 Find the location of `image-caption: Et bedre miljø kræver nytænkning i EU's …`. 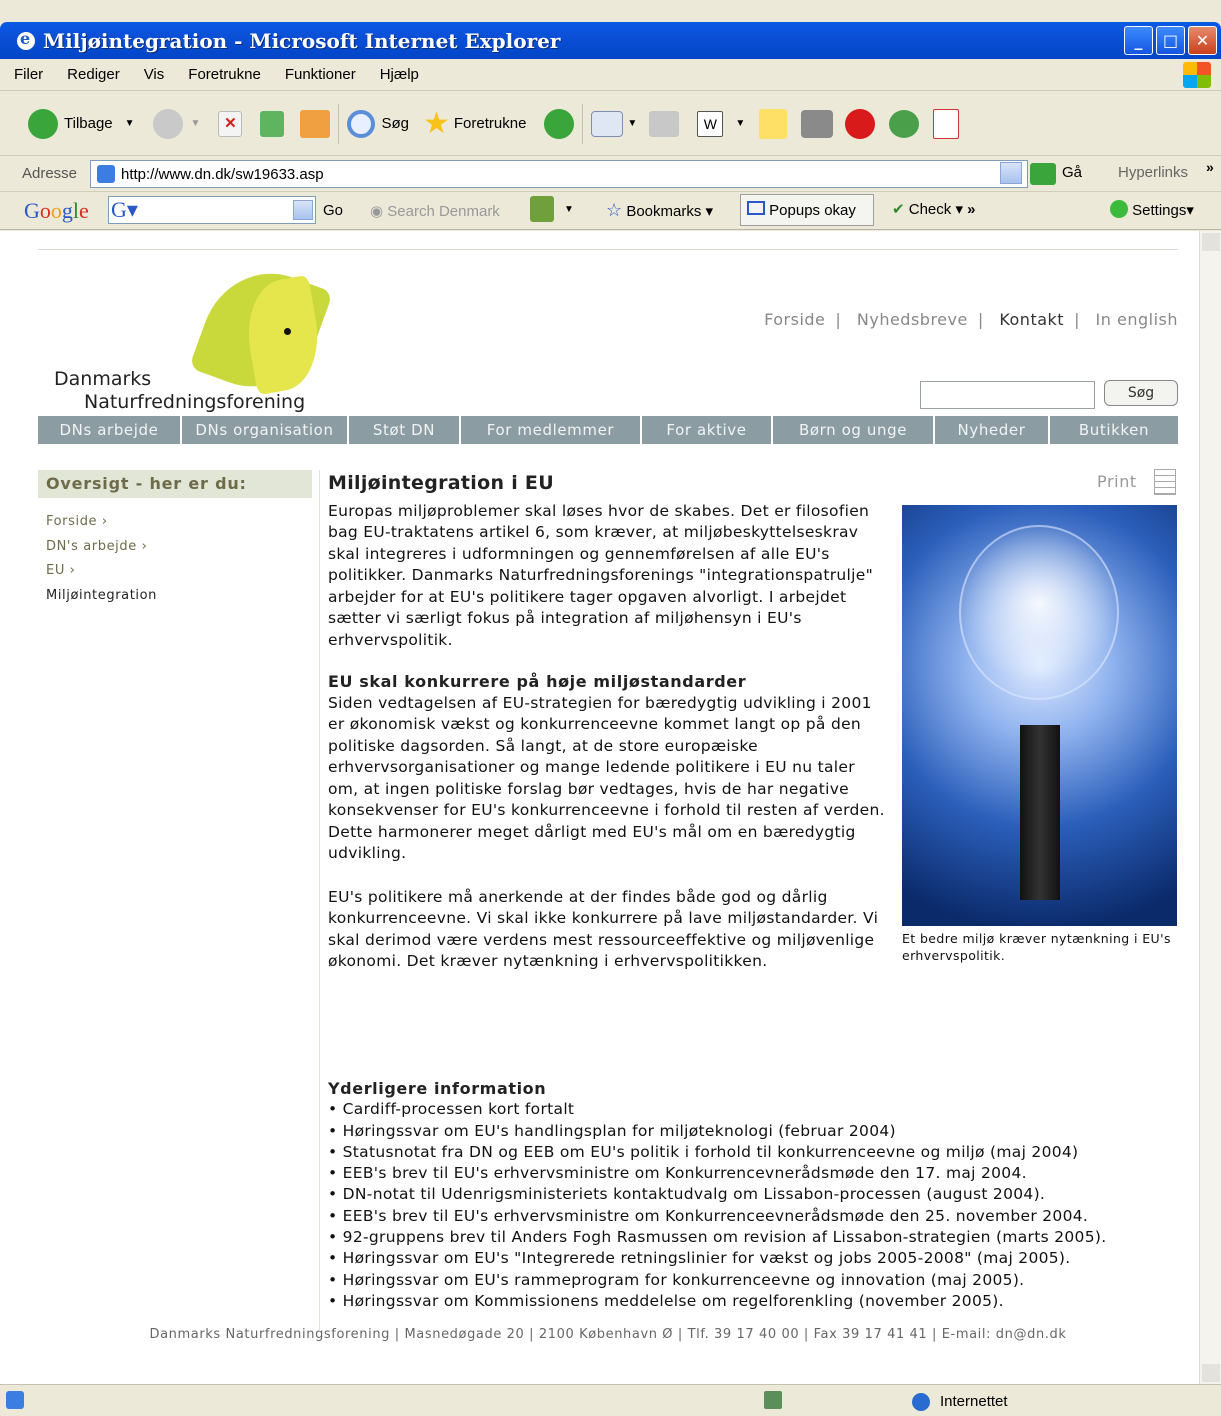

image-caption: Et bedre miljø kræver nytænkning i EU's … is located at coordinates (1036, 947).